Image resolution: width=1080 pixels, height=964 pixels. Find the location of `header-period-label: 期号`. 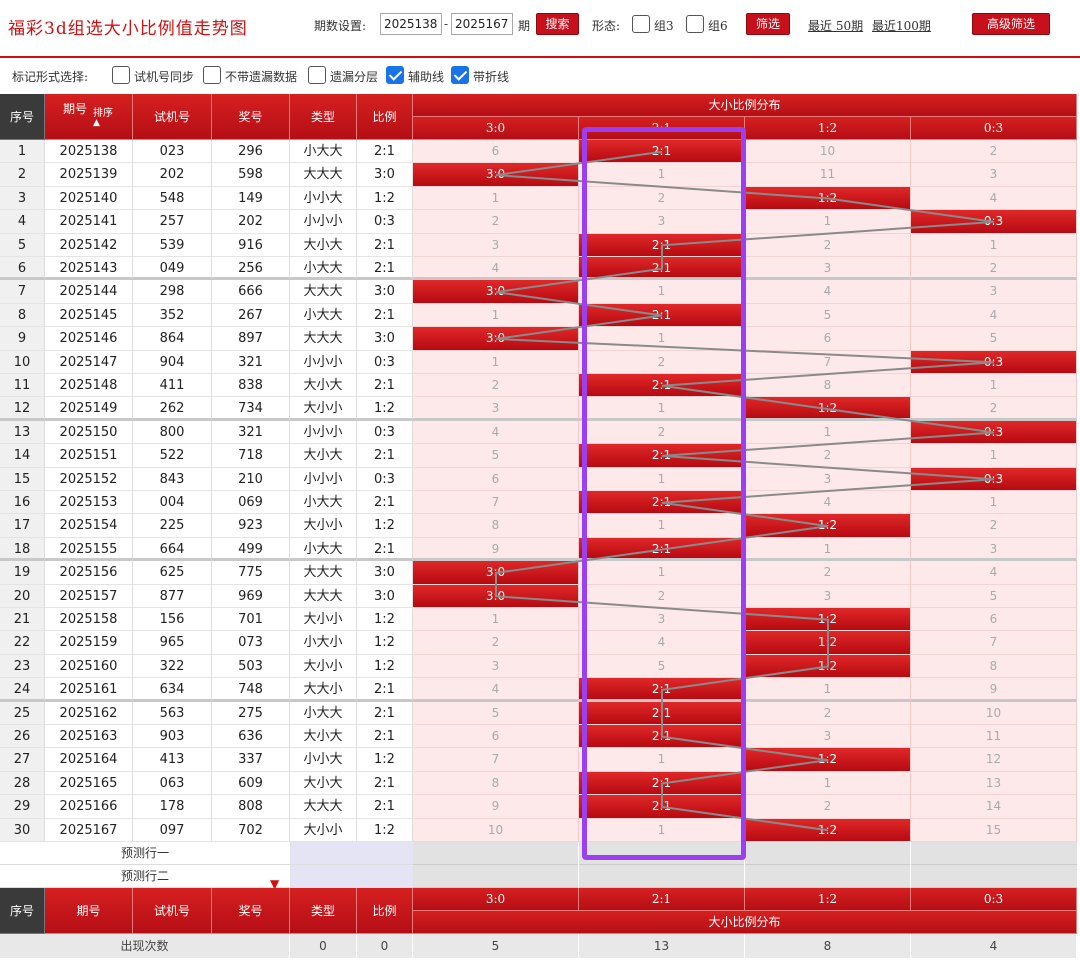

header-period-label: 期号 is located at coordinates (75, 109).